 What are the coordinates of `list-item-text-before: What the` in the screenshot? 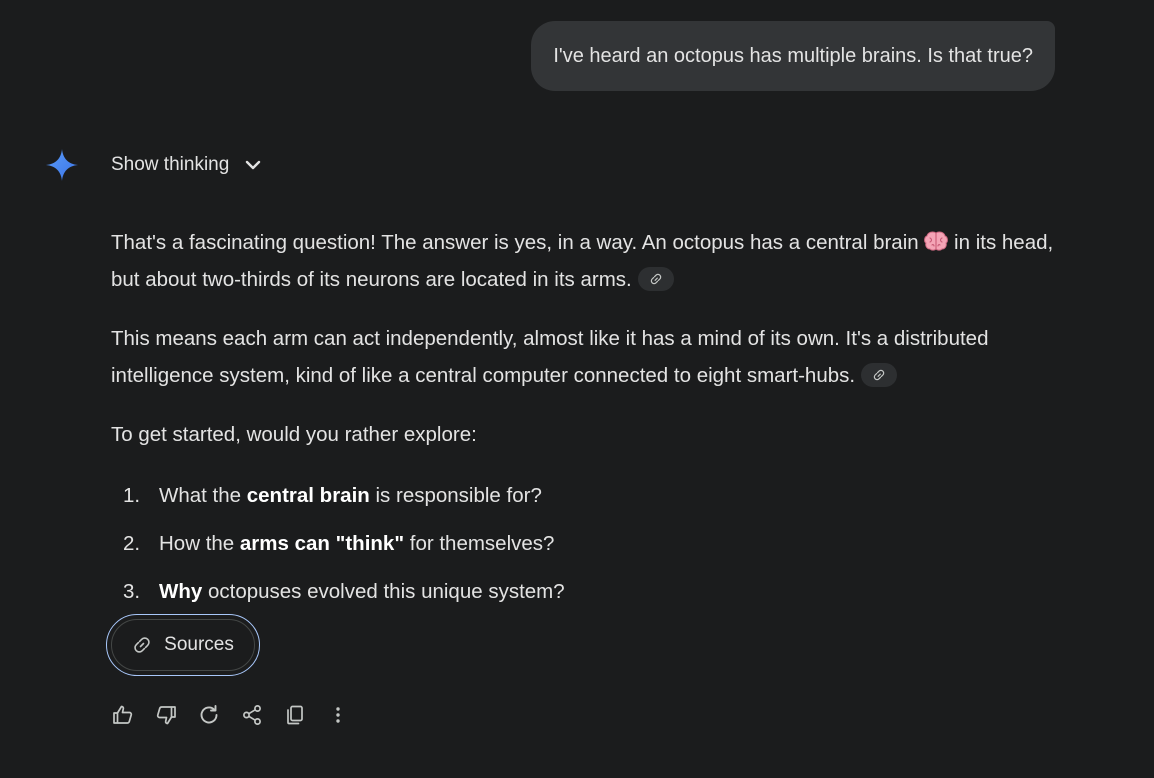 It's located at (203, 495).